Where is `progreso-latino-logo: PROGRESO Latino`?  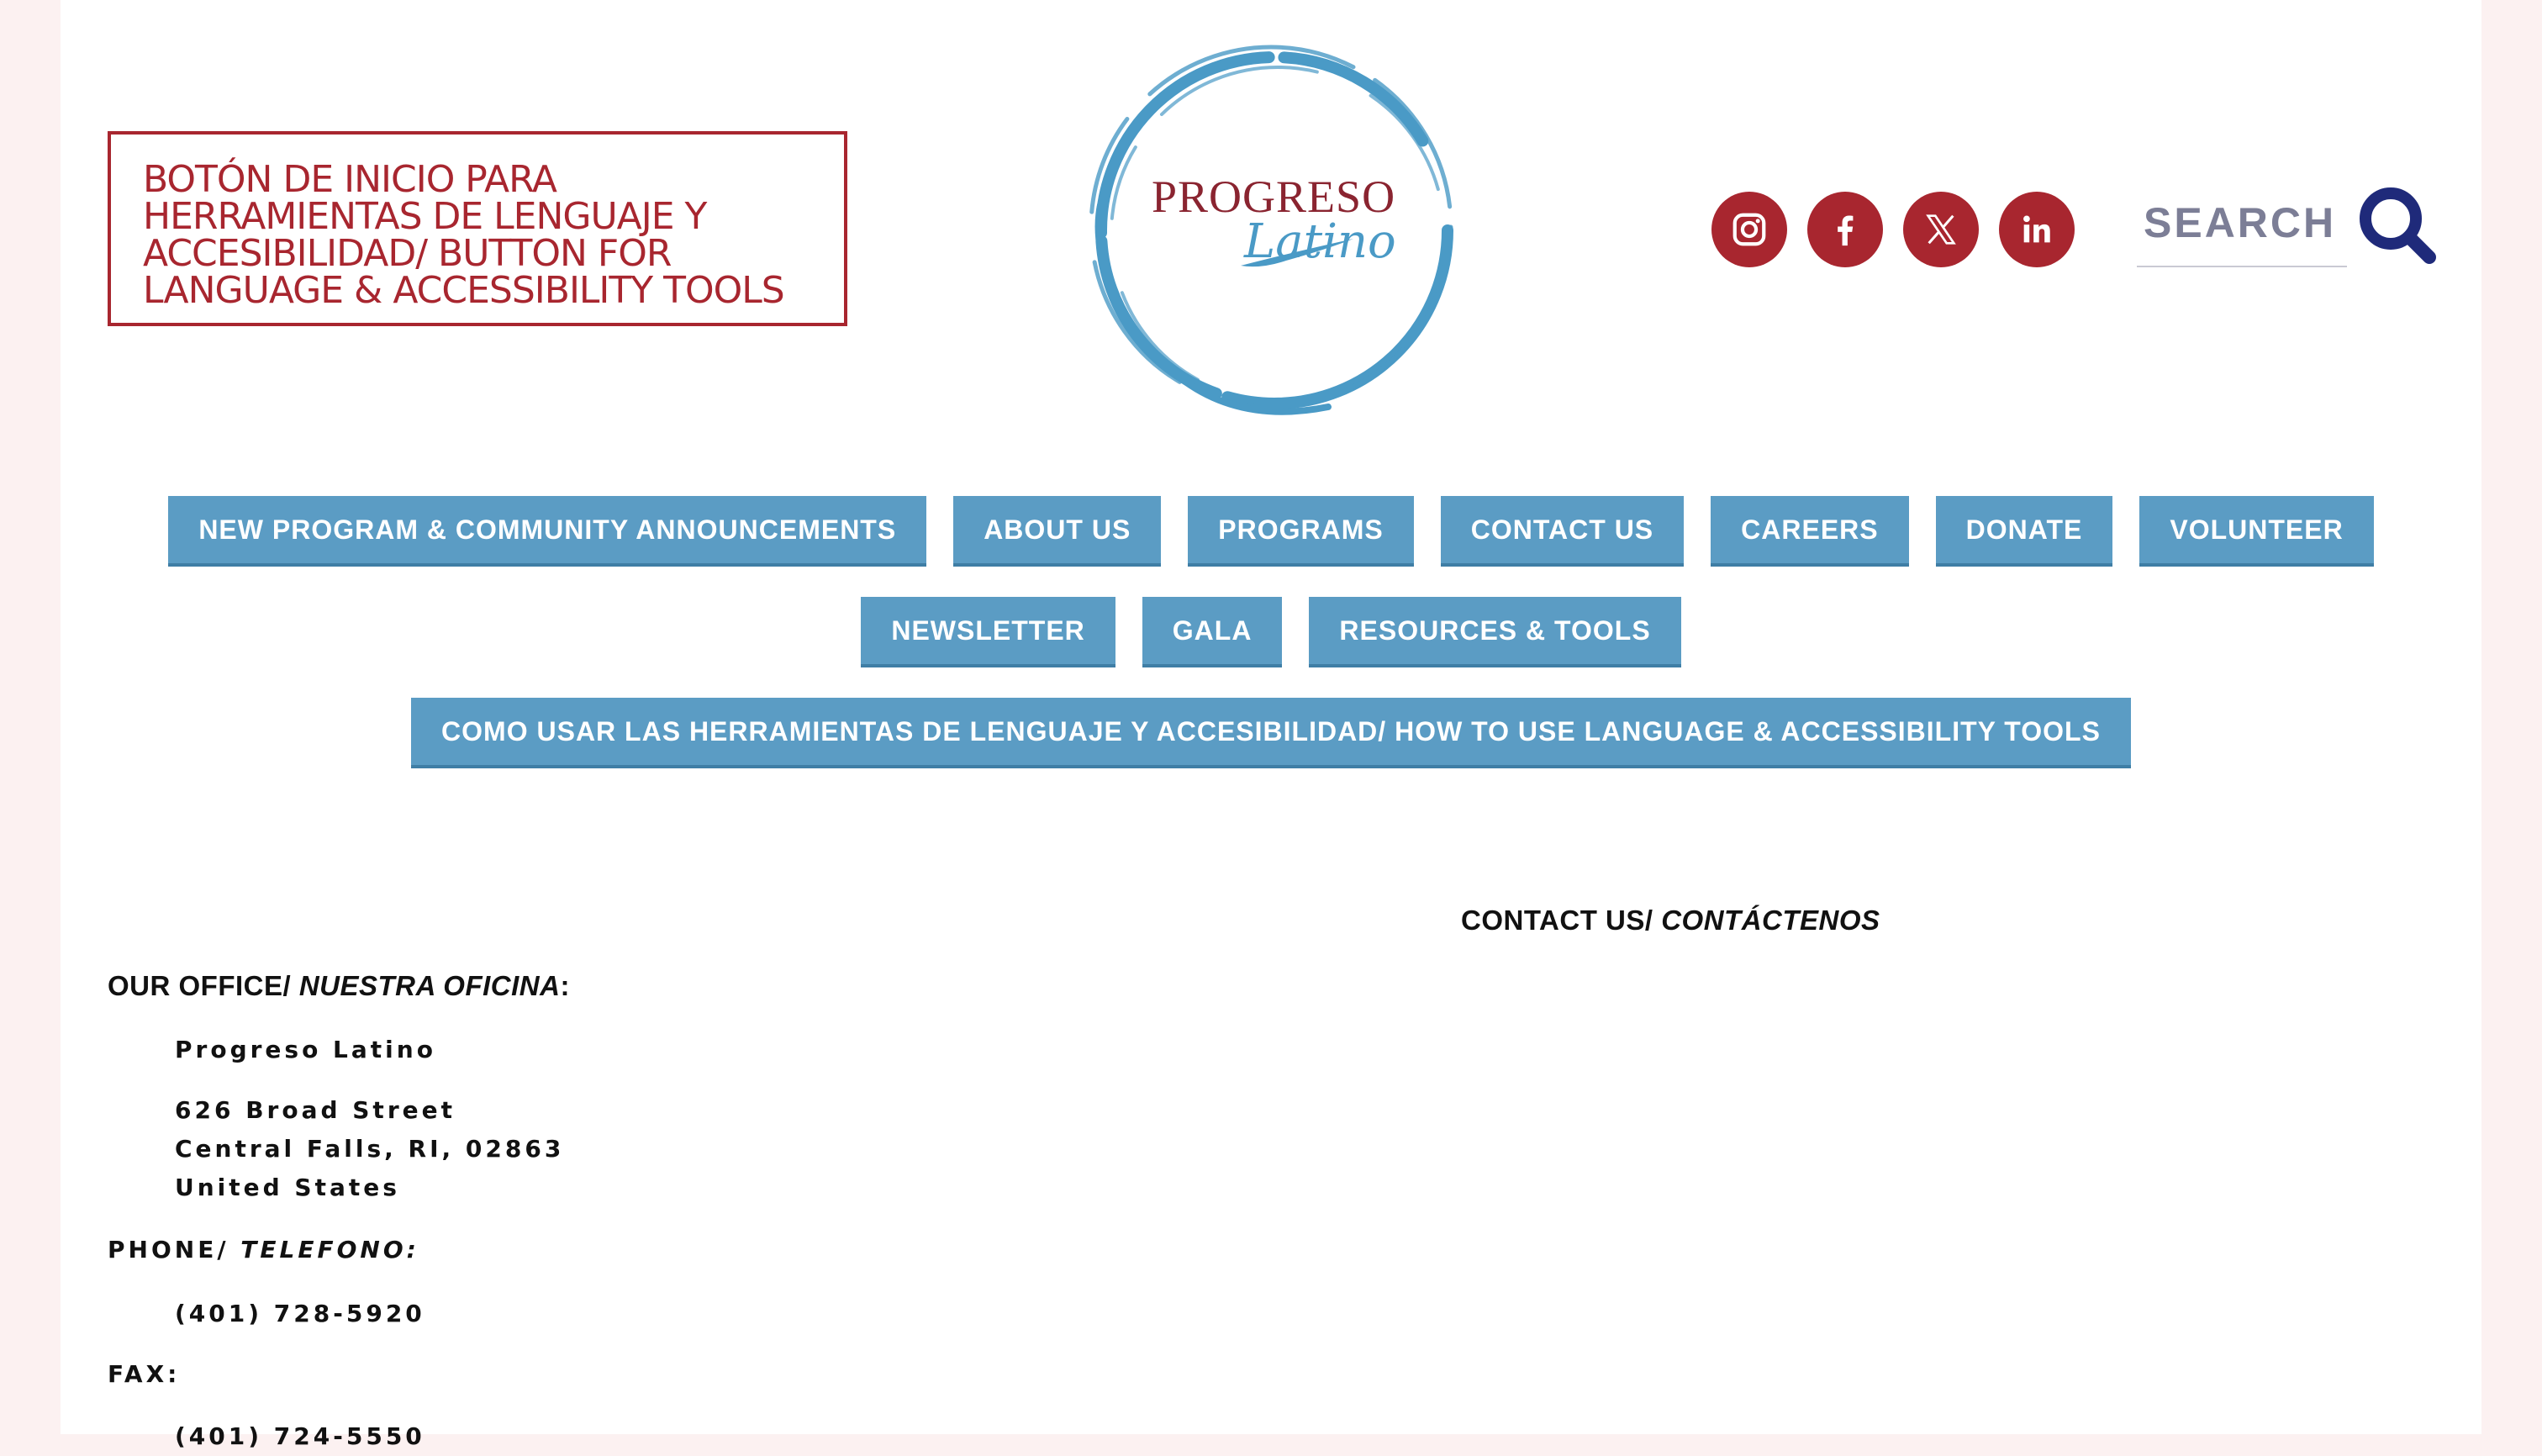
progreso-latino-logo: PROGRESO Latino is located at coordinates (1277, 231).